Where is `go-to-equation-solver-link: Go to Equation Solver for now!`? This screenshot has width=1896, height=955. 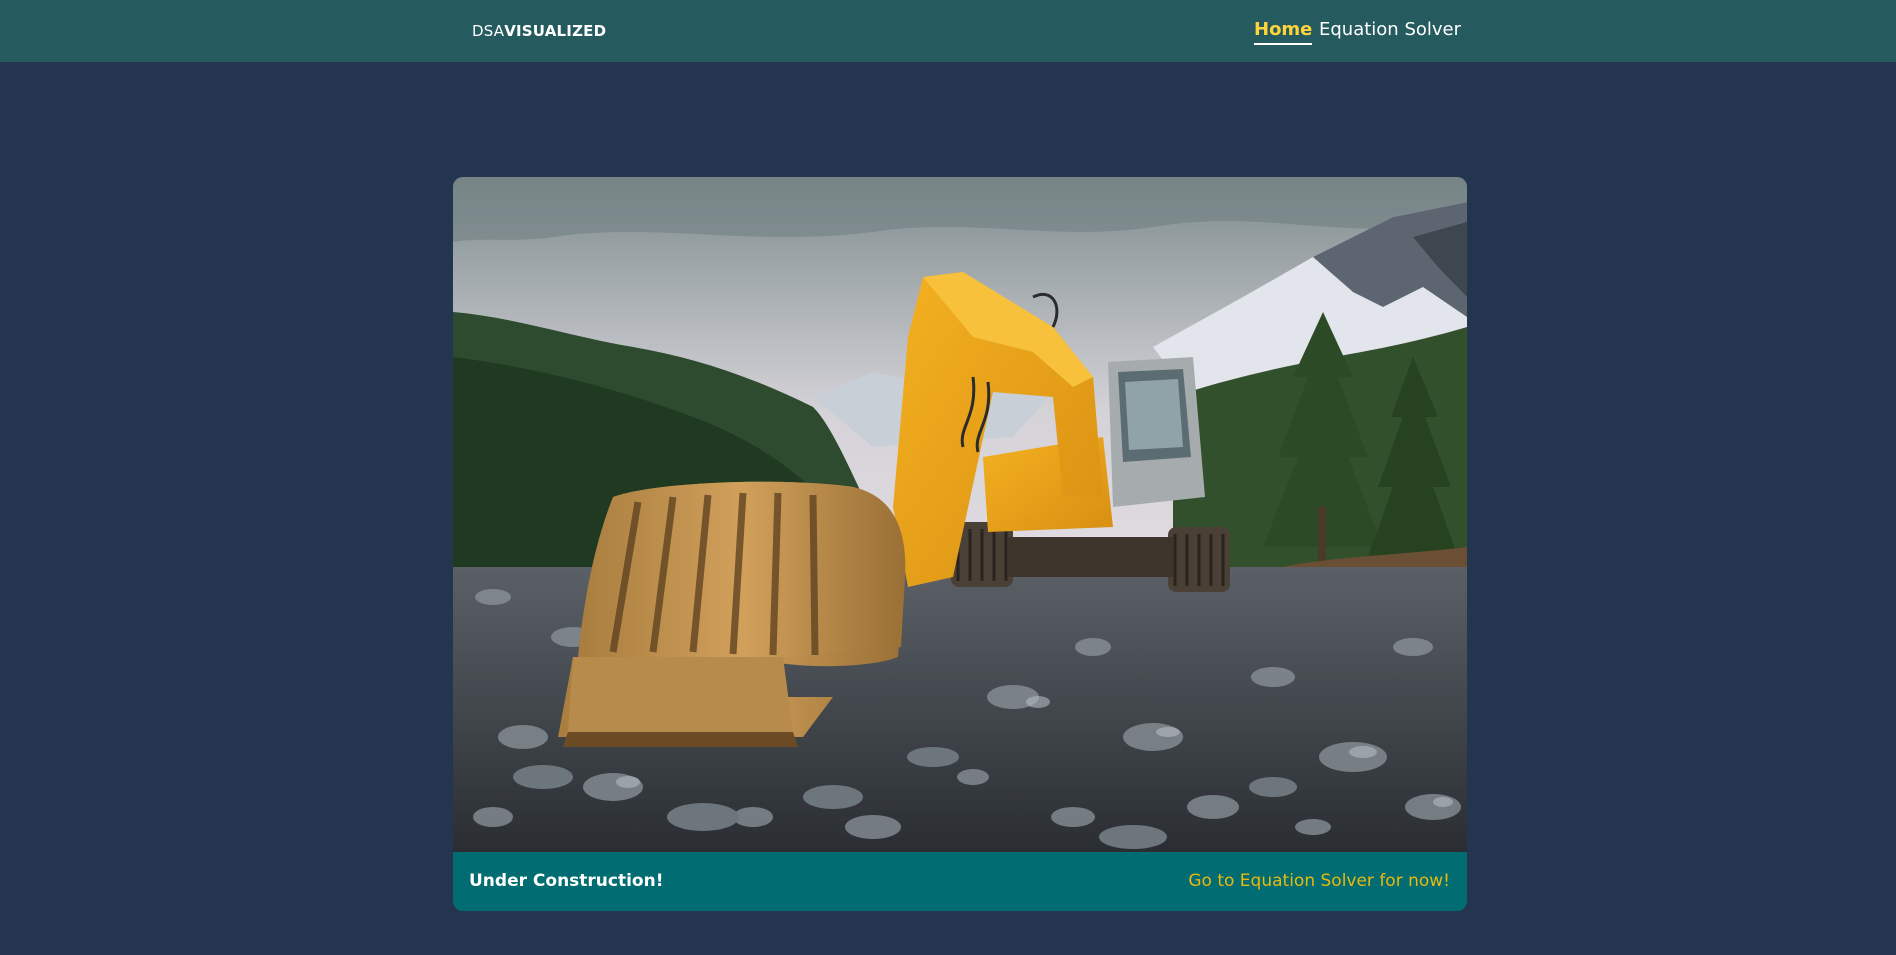
go-to-equation-solver-link: Go to Equation Solver for now! is located at coordinates (1319, 881).